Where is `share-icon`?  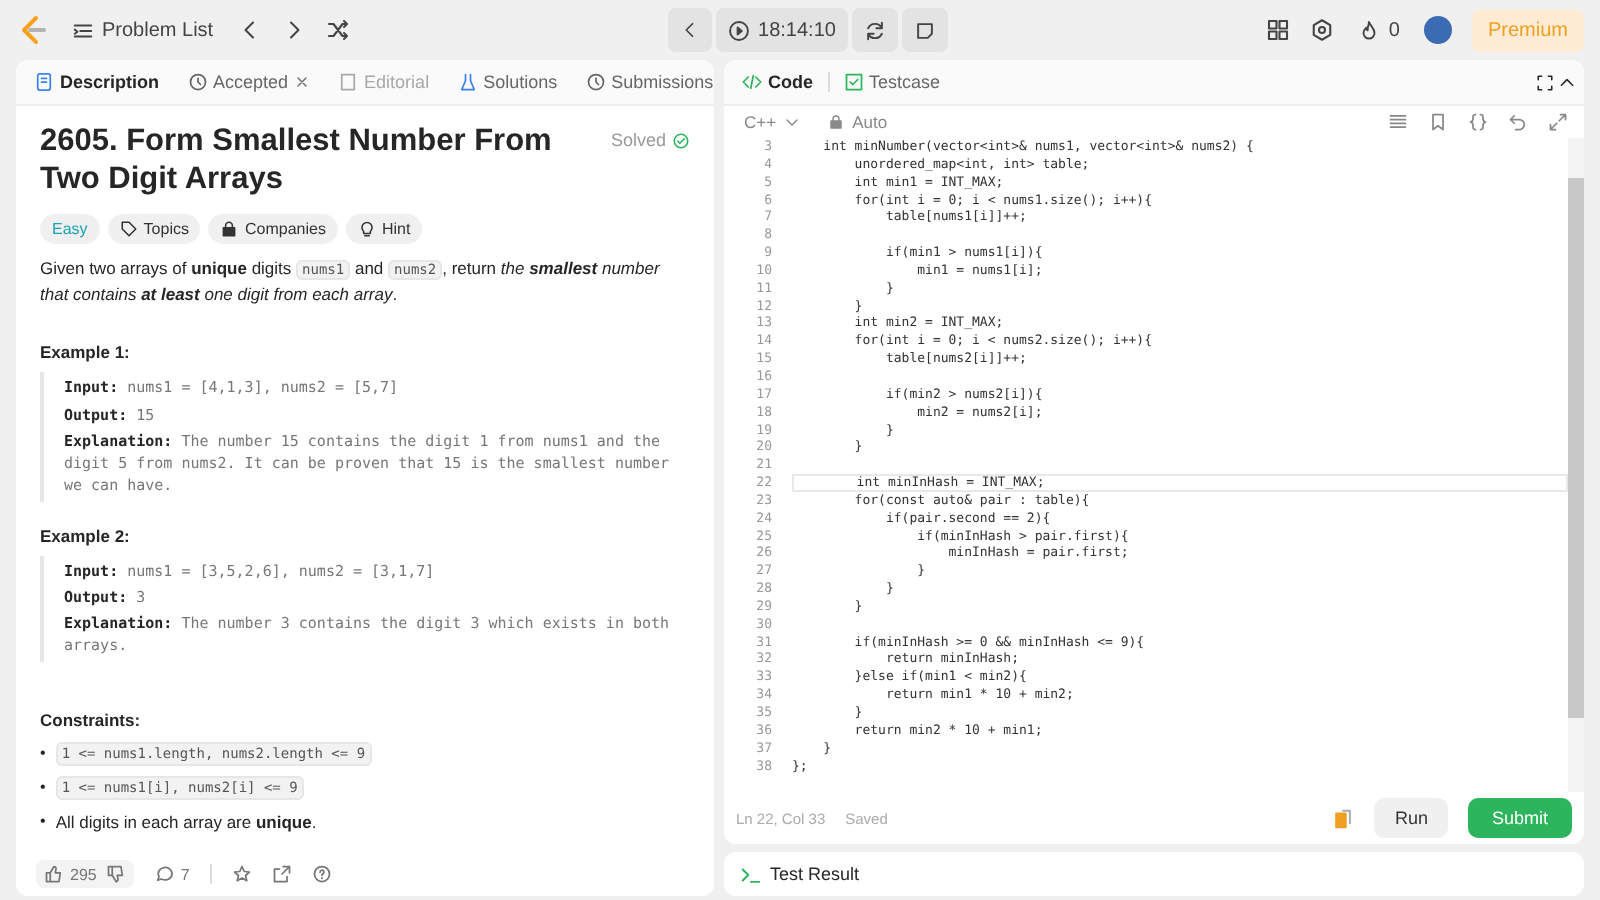
share-icon is located at coordinates (281, 874).